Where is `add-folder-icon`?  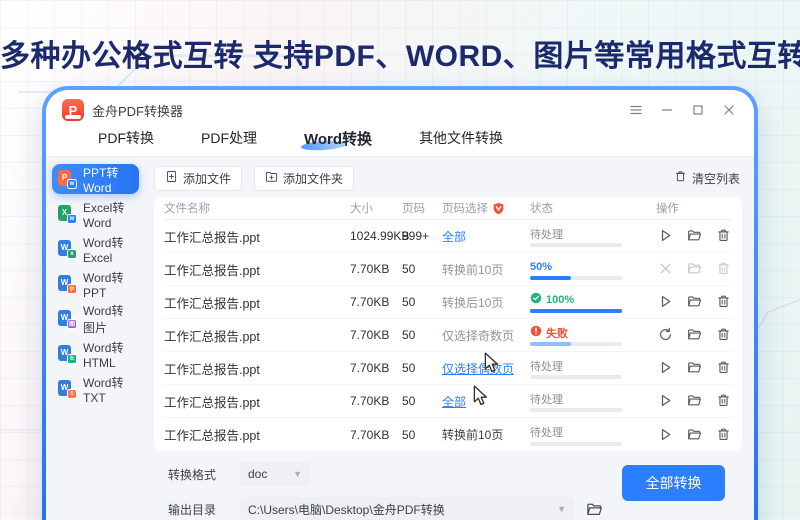
add-folder-icon is located at coordinates (271, 178).